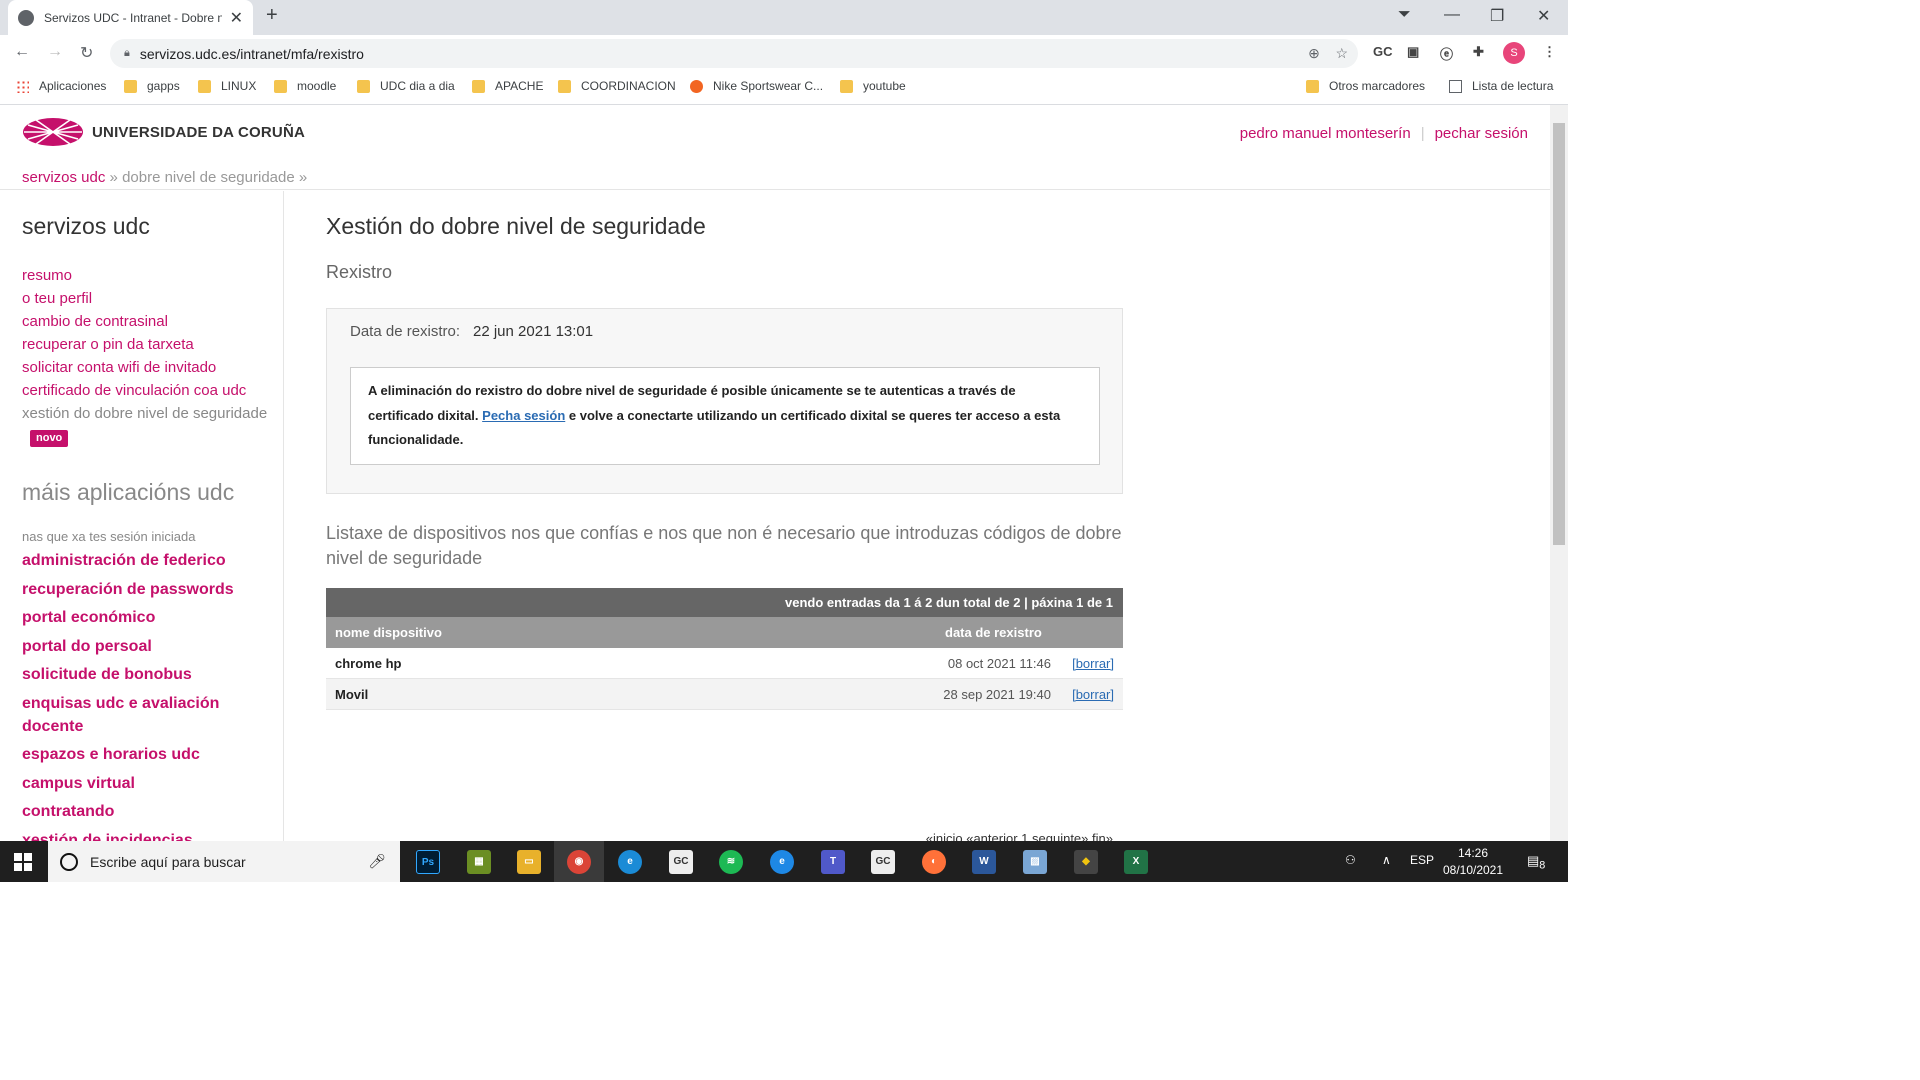  Describe the element at coordinates (227, 86) in the screenshot. I see `bookmark-linux: LINUX` at that location.